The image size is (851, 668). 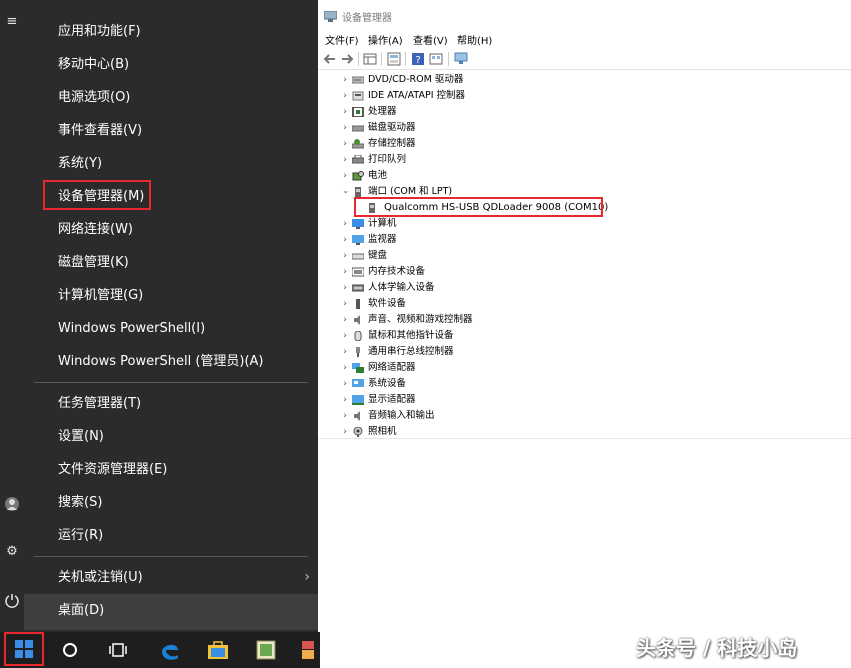 I want to click on tree-node-display-adapter: › 显示适配器, so click(x=584, y=400).